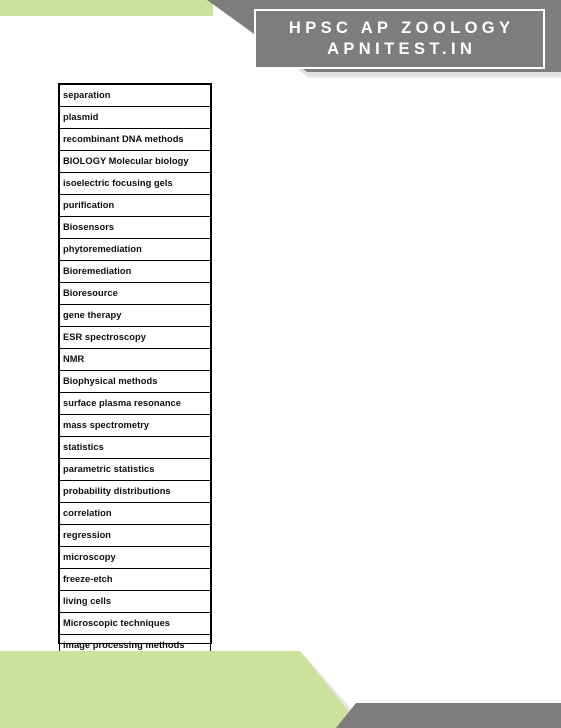 Image resolution: width=561 pixels, height=728 pixels. I want to click on table-row: NMR, so click(135, 359).